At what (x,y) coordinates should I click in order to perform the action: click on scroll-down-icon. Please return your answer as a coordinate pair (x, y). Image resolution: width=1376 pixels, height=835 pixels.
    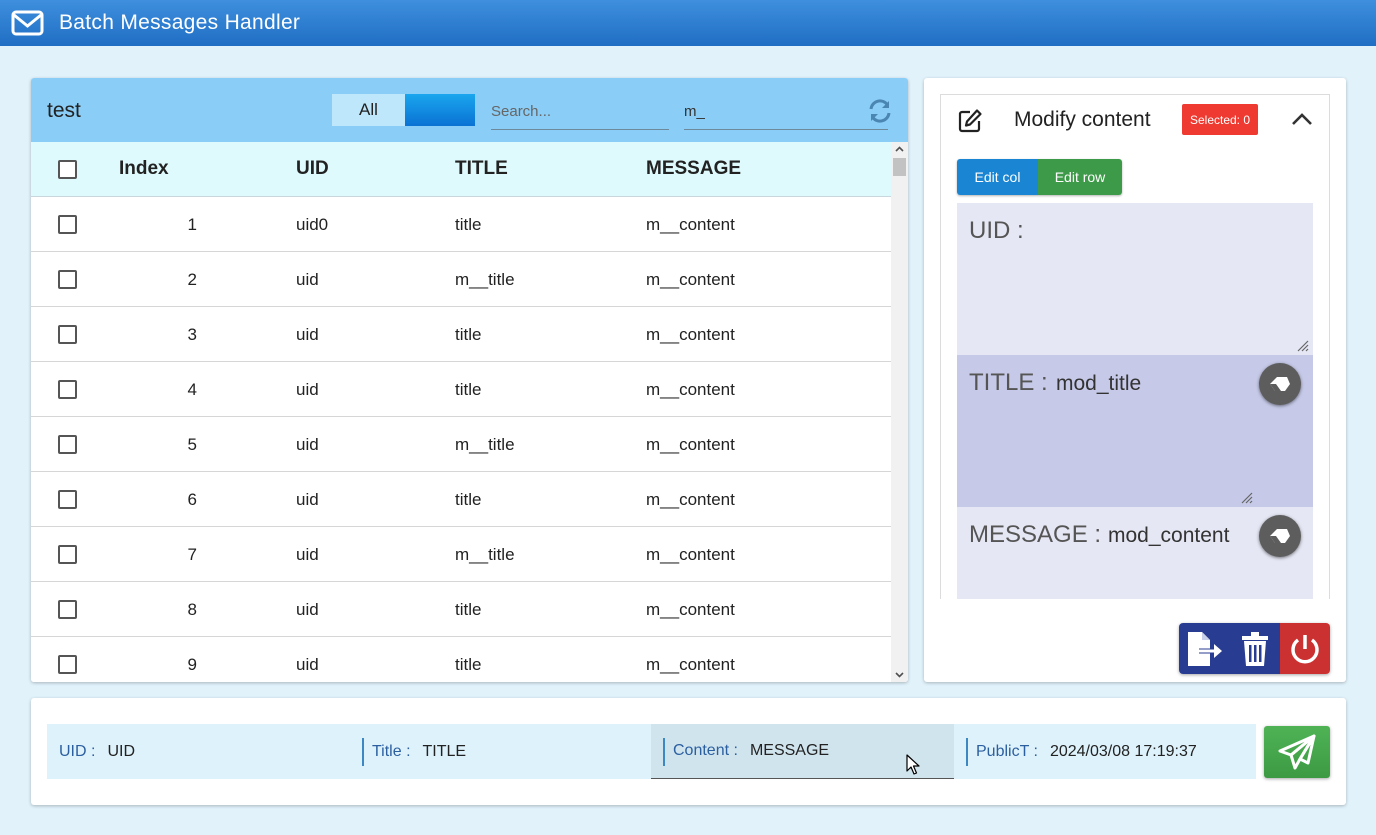
    Looking at the image, I should click on (899, 674).